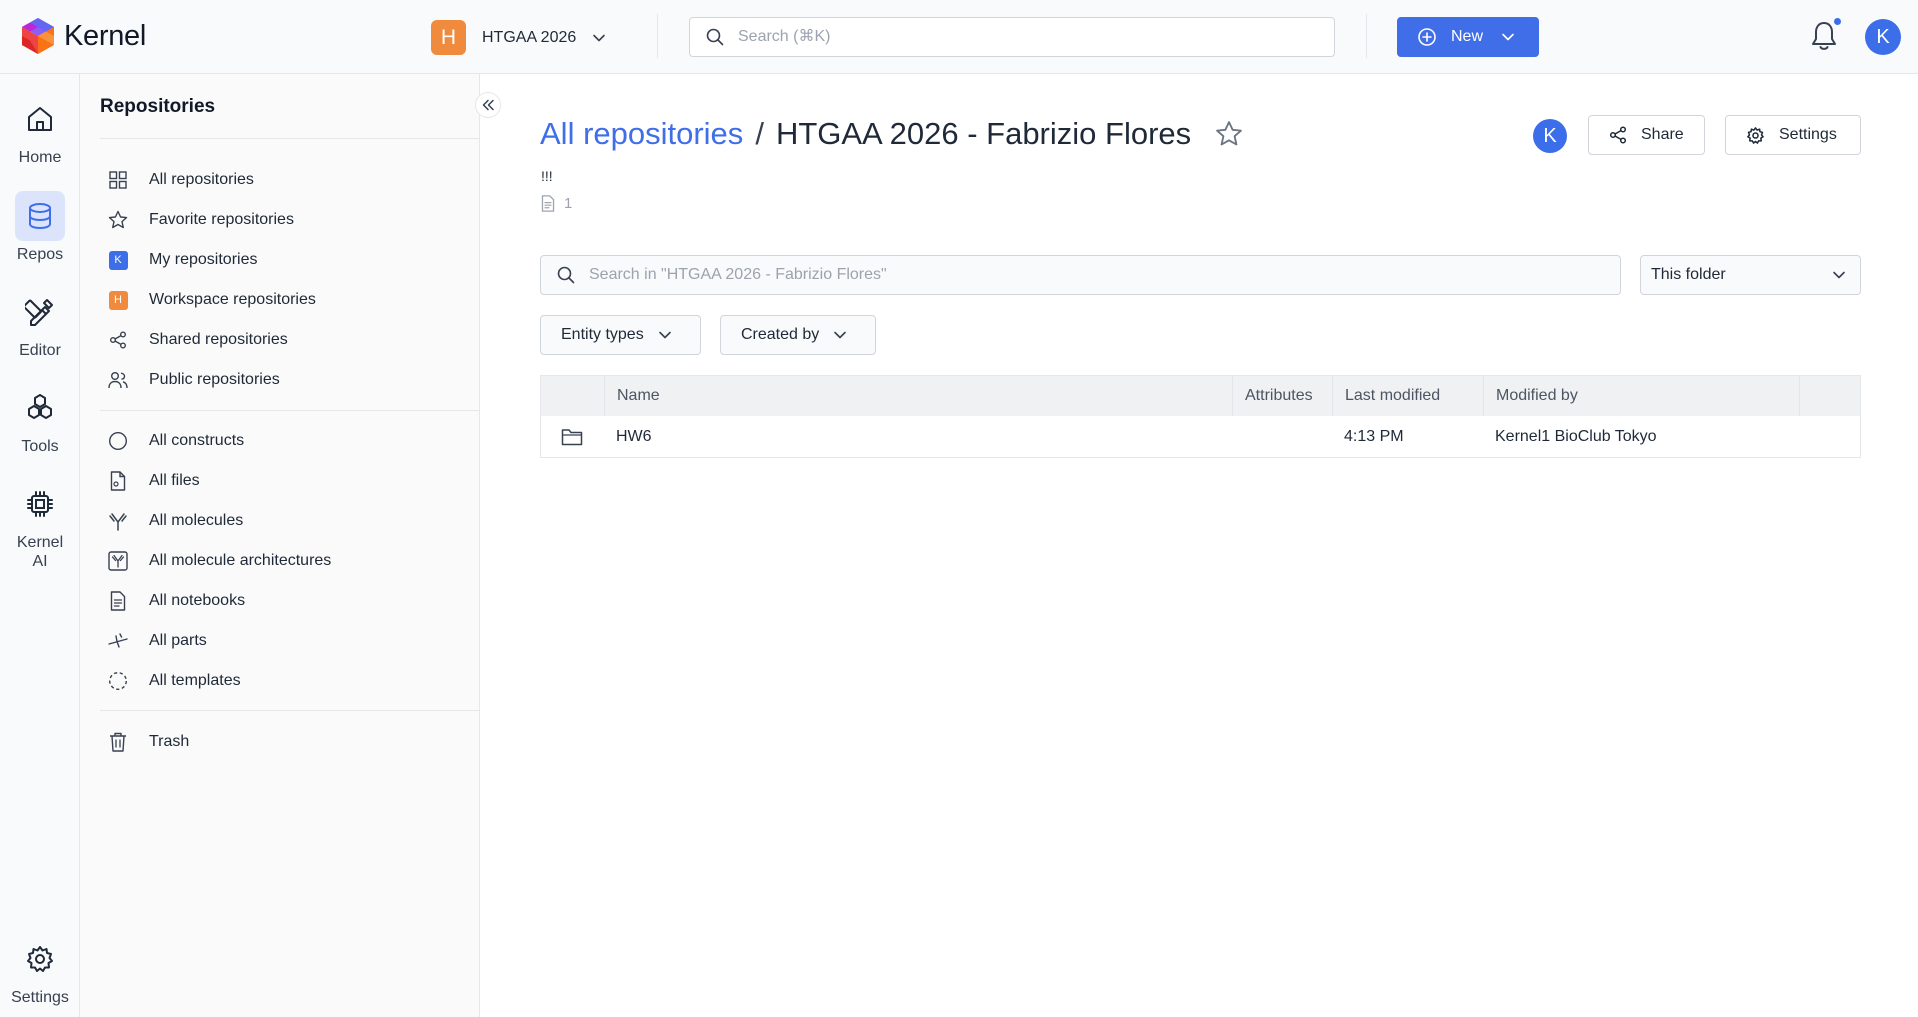 This screenshot has height=1017, width=1918. Describe the element at coordinates (566, 275) in the screenshot. I see `search-icon` at that location.